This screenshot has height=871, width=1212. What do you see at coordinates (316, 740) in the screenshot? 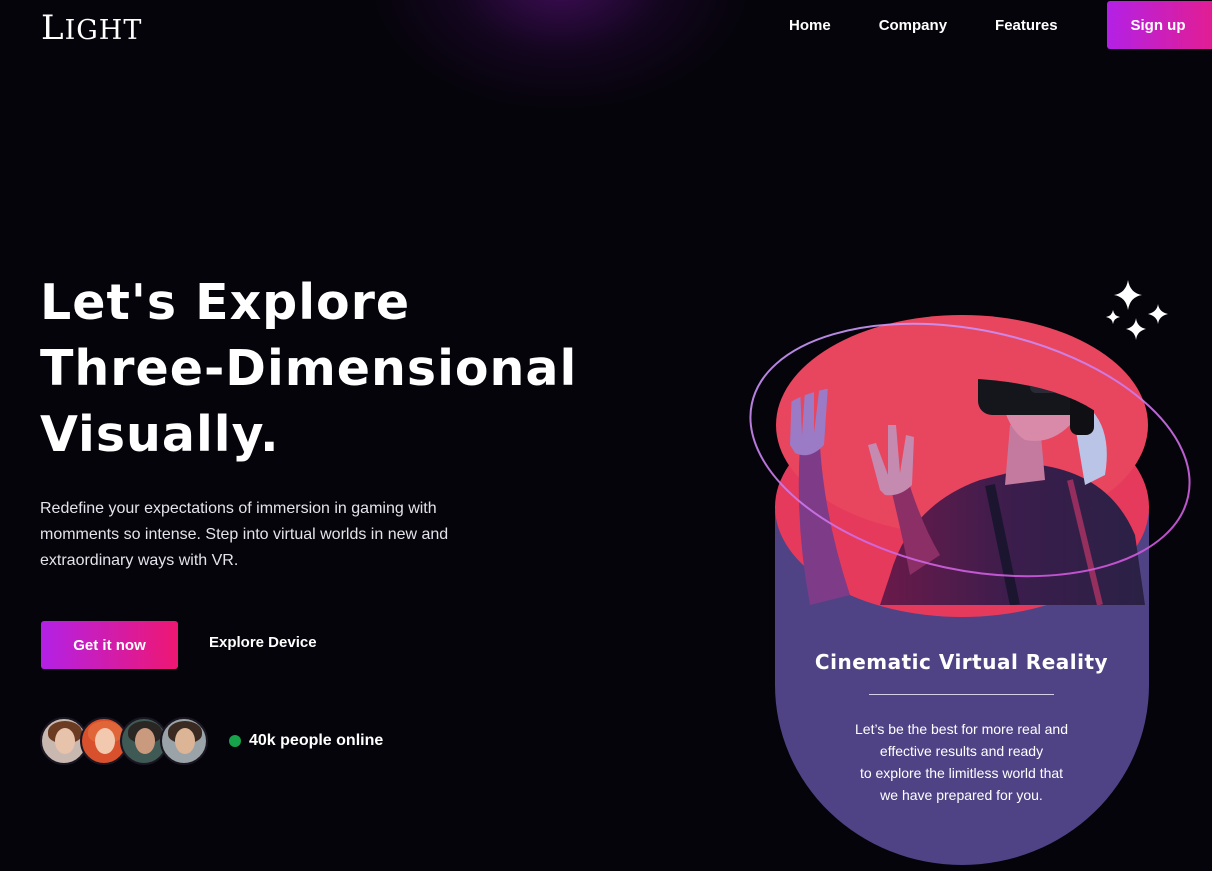
I see `online-count: 40k people online` at bounding box center [316, 740].